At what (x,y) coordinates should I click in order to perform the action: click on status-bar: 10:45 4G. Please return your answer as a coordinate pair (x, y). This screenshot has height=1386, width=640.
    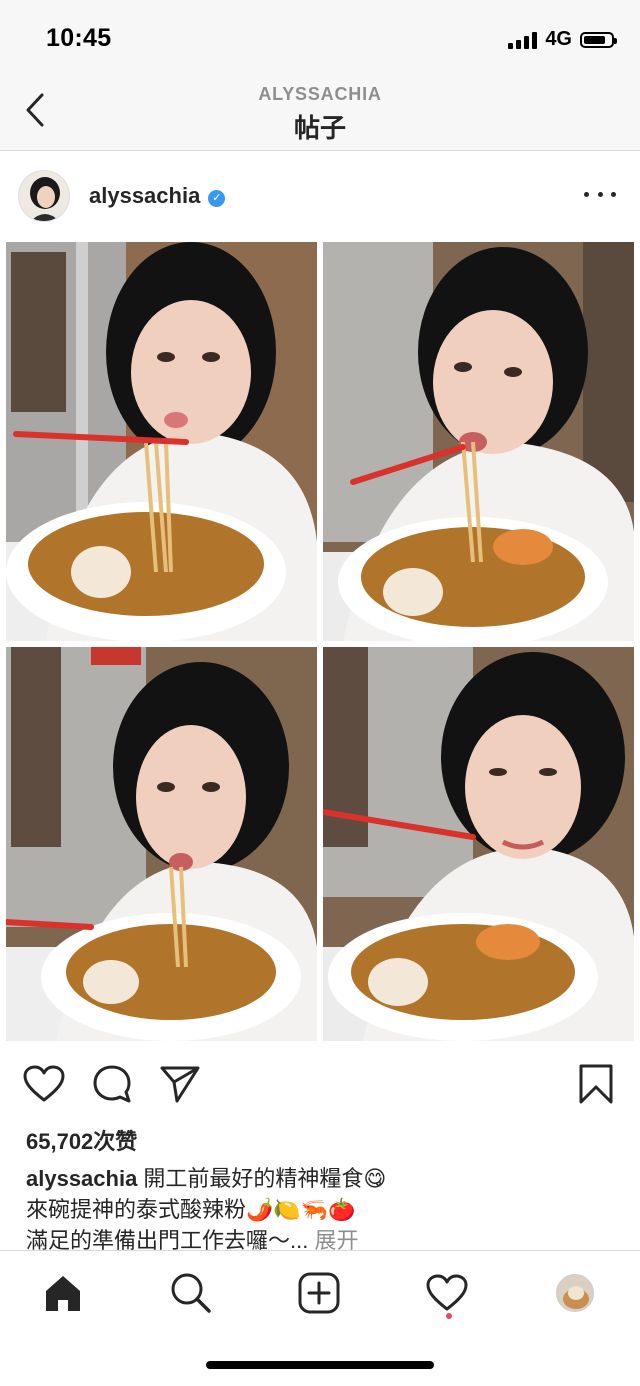
    Looking at the image, I should click on (320, 39).